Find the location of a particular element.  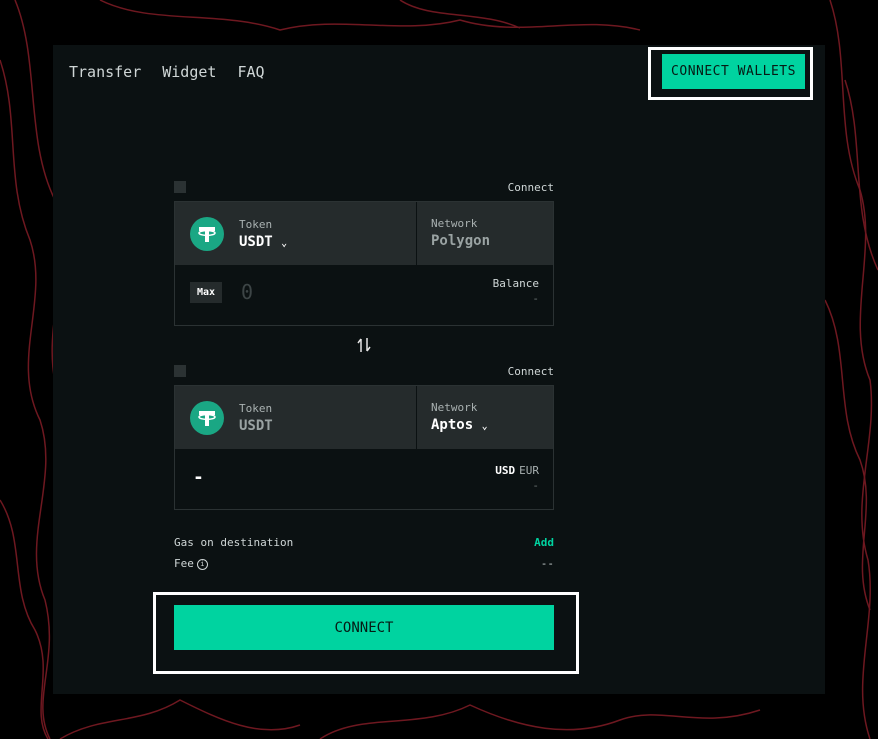

destination-network-selector: Network Aptos ⌄ is located at coordinates (485, 417).